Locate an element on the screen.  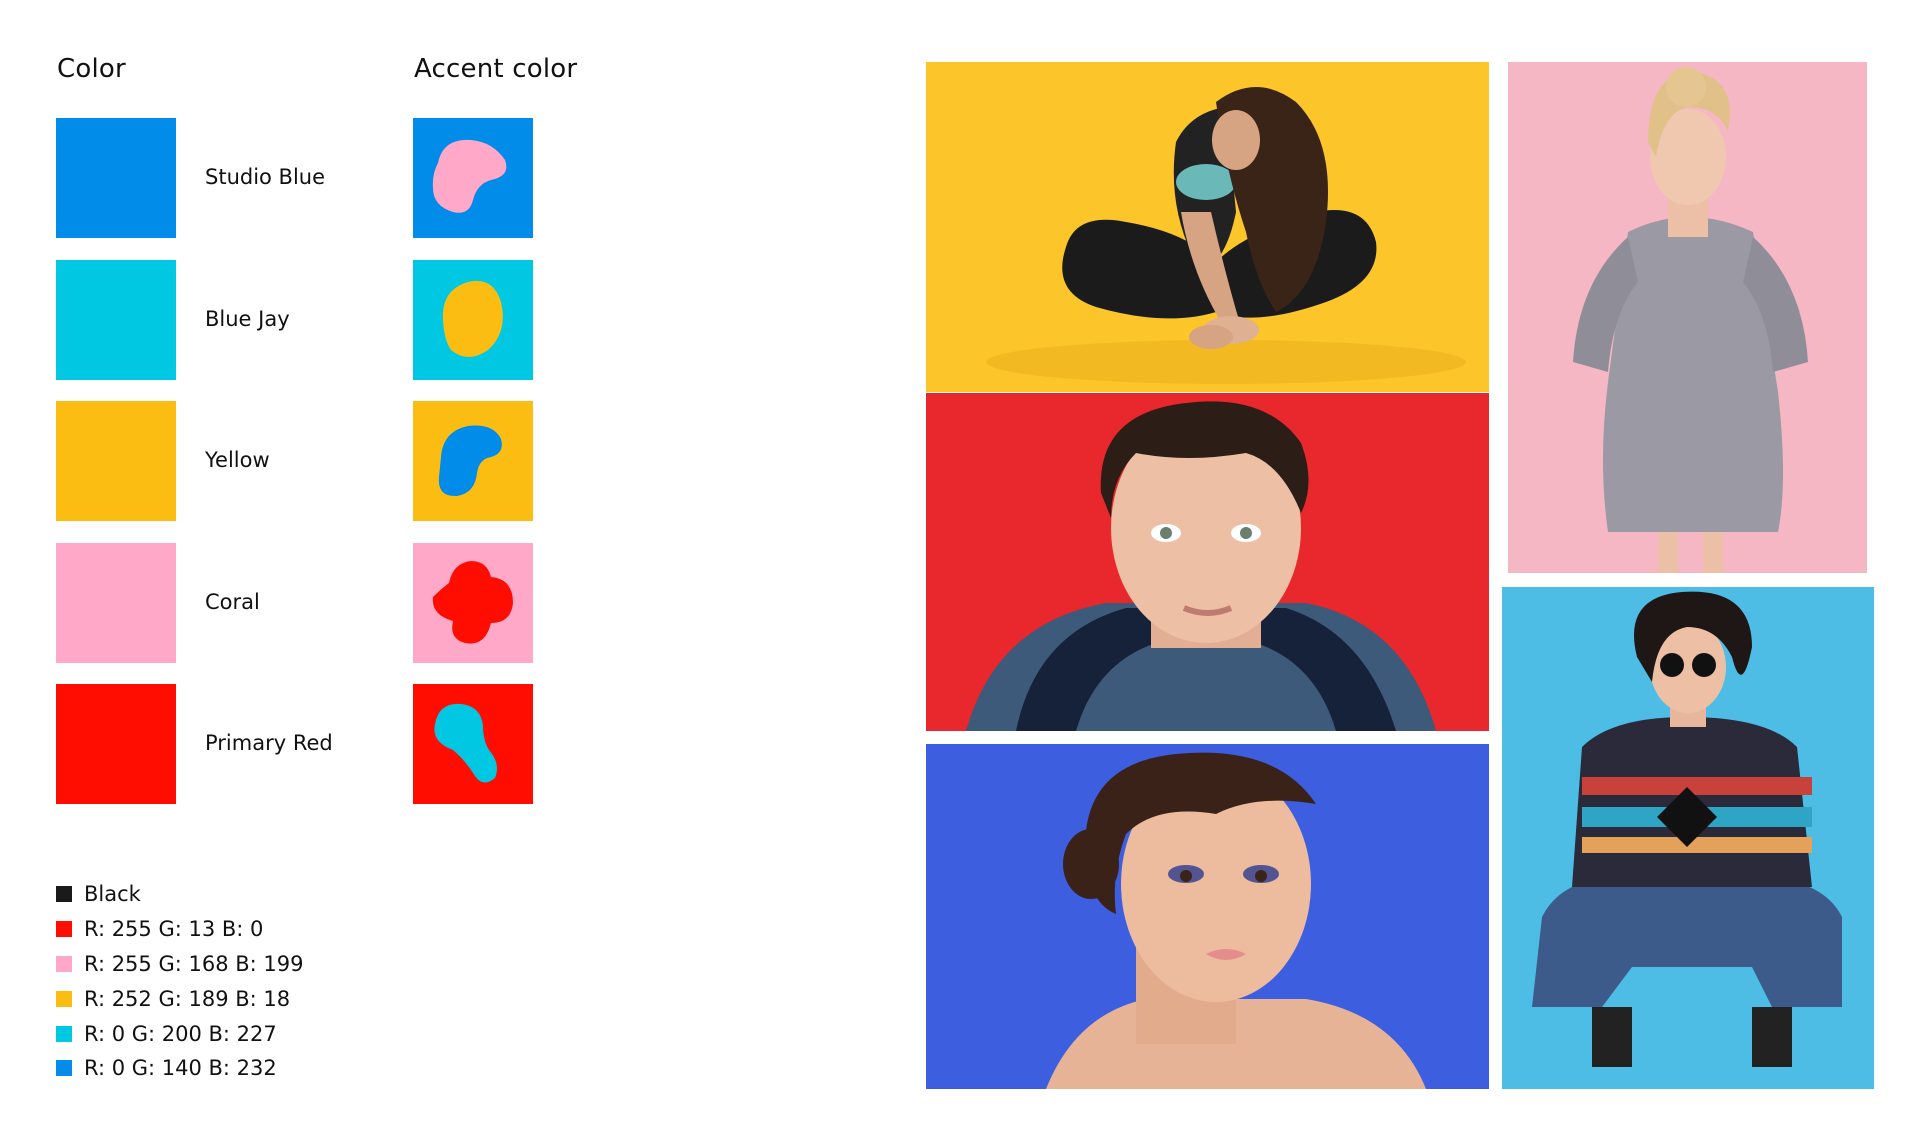
legend-item: Black is located at coordinates (179, 894).